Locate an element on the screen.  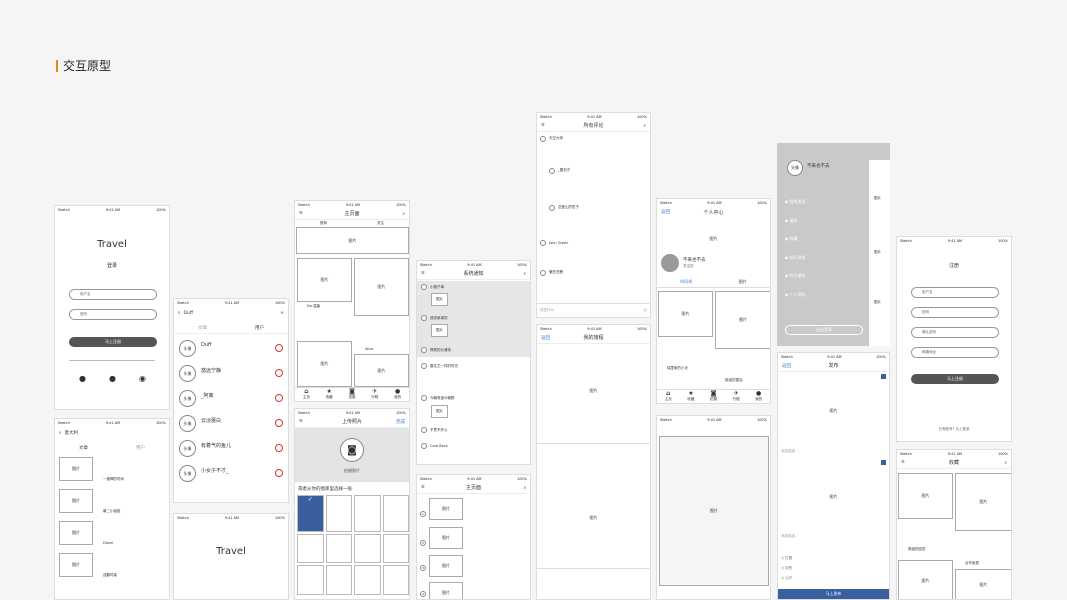
list-item: 头像 Duff is located at coordinates (231, 349).